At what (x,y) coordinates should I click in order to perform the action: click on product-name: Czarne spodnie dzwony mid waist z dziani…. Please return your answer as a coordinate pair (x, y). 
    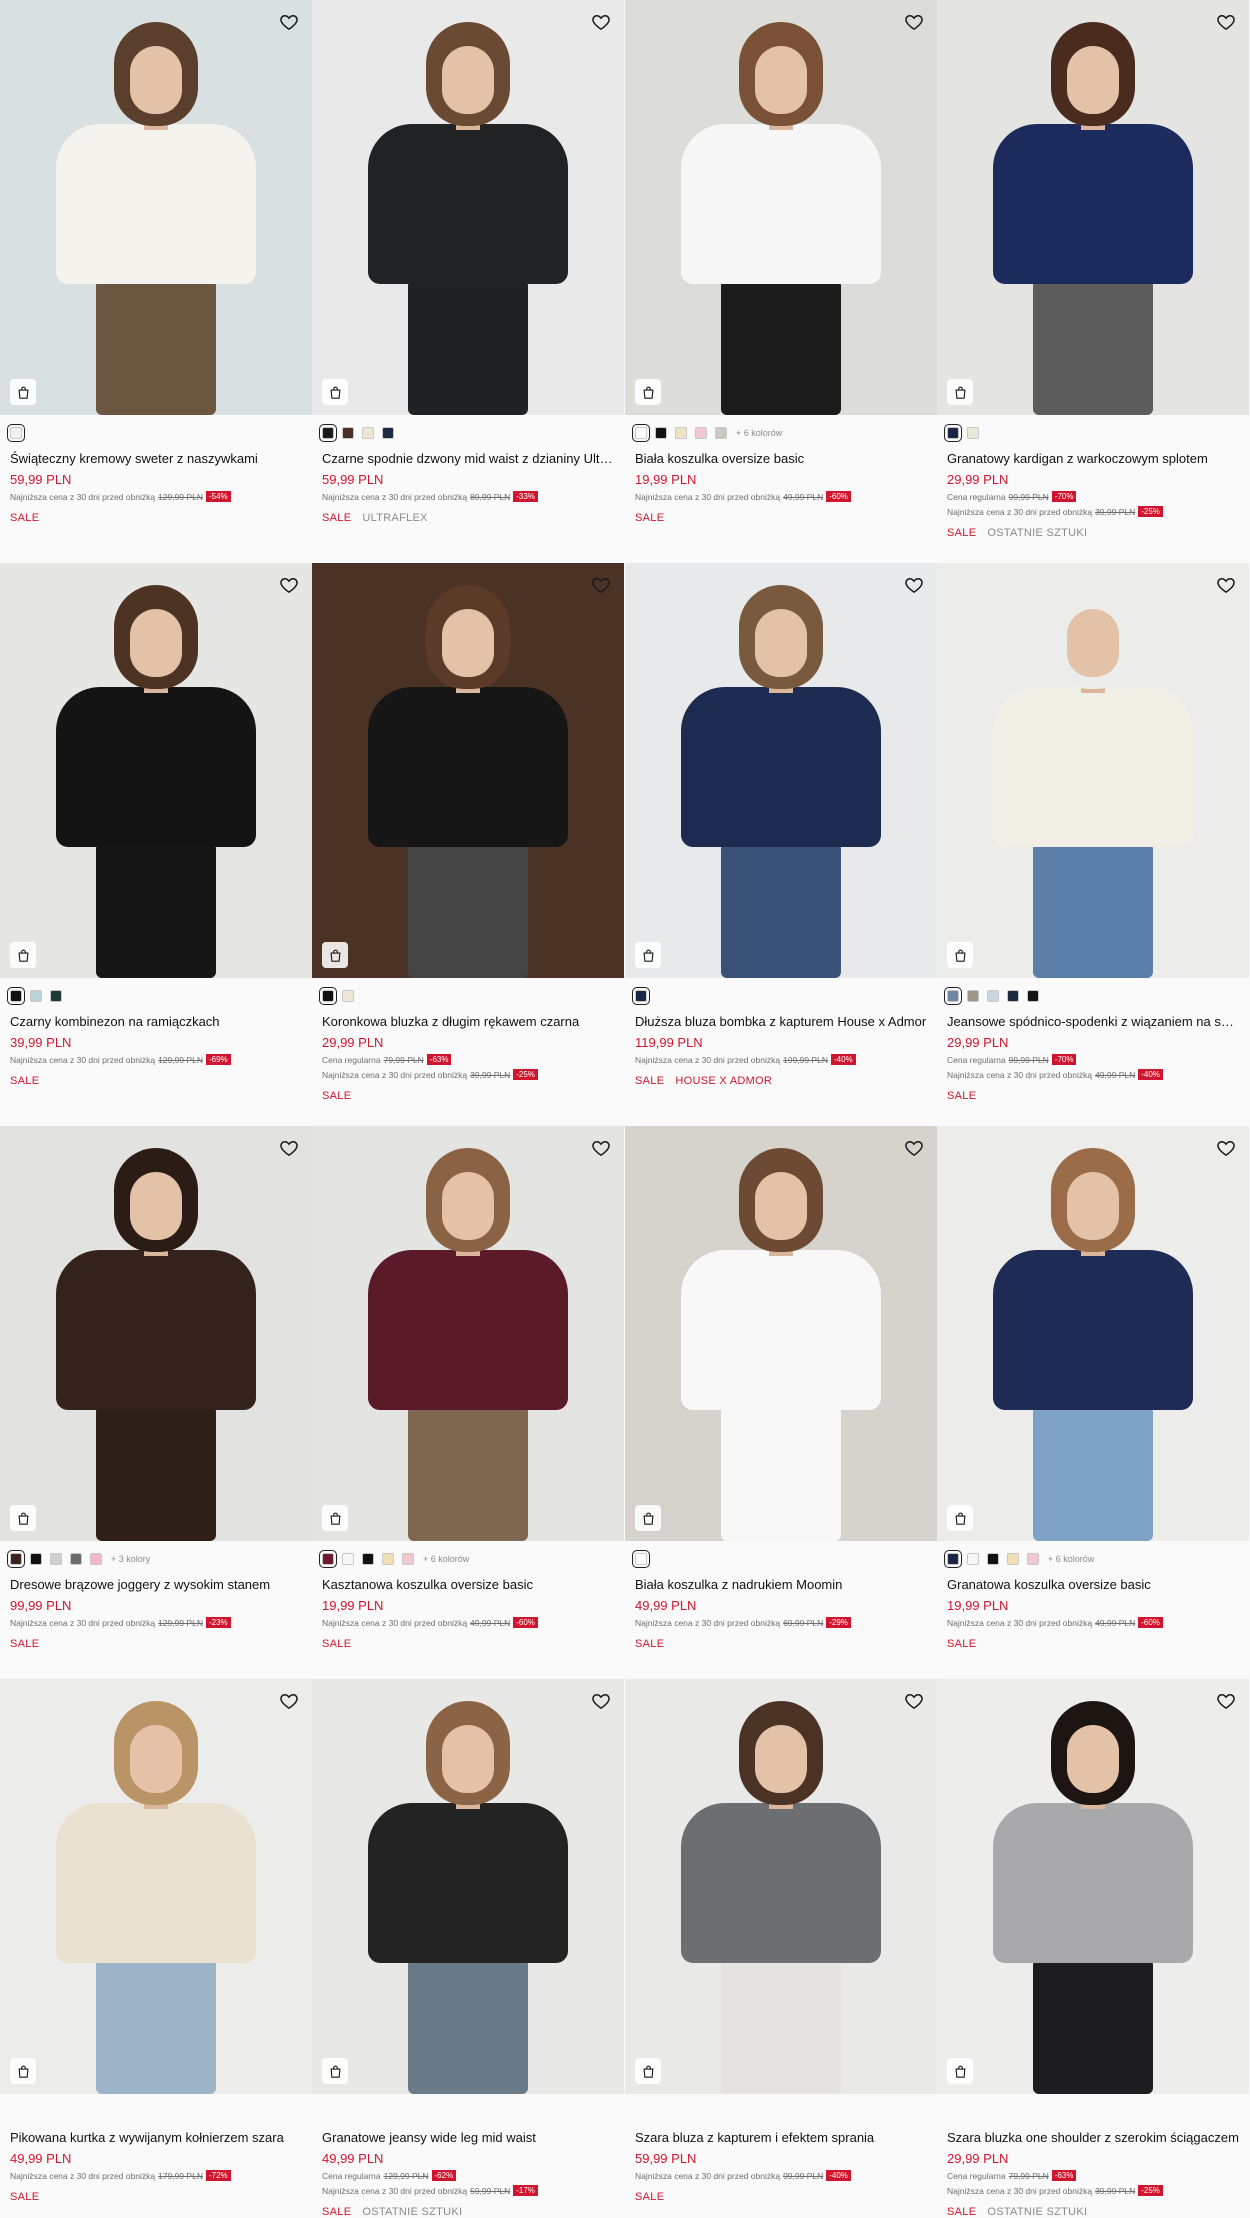
    Looking at the image, I should click on (468, 458).